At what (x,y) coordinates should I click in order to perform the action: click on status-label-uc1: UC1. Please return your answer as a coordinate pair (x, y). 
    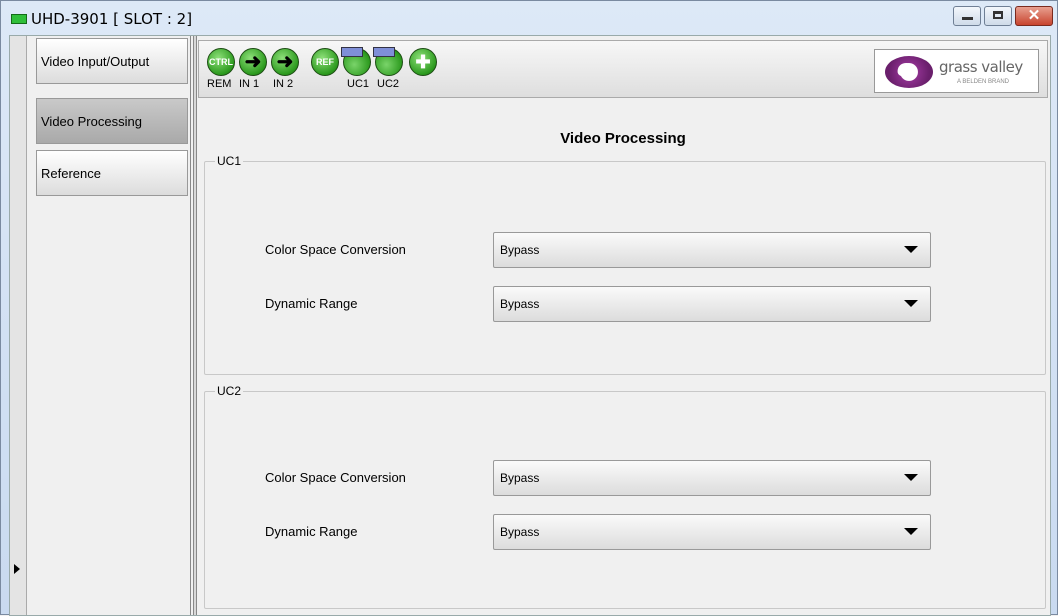
    Looking at the image, I should click on (358, 84).